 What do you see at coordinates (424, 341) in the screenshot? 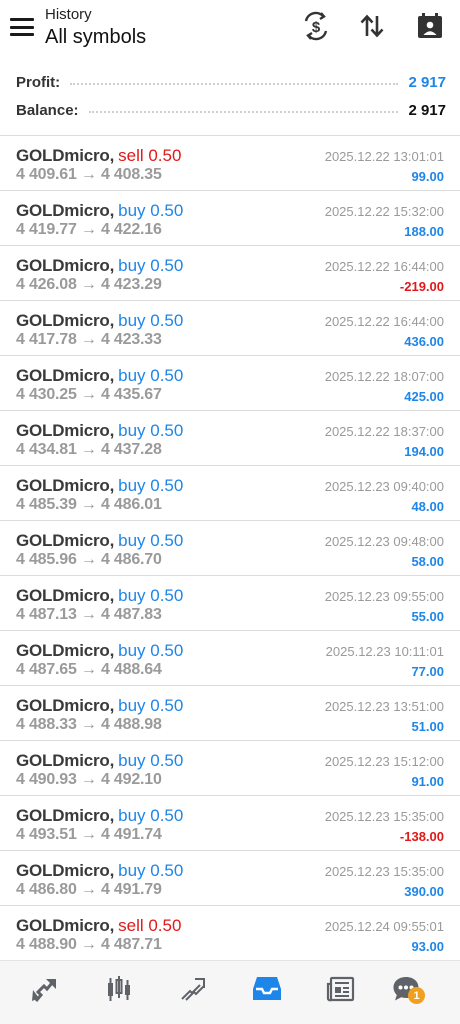
I see `trade-profit: 436.00` at bounding box center [424, 341].